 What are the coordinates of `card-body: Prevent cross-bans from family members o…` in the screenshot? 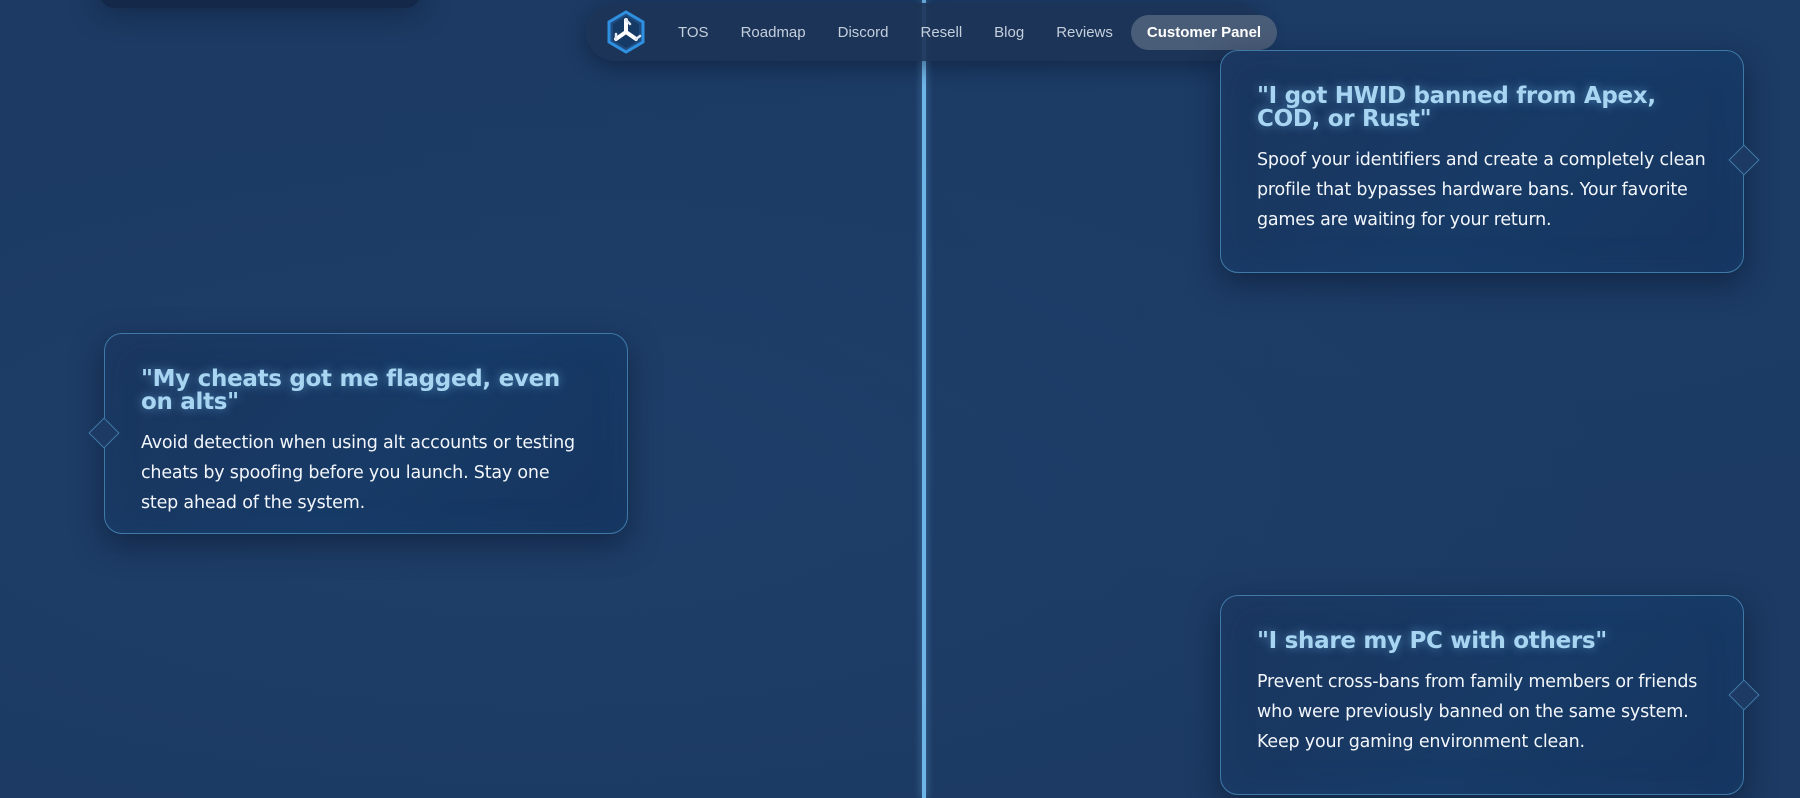 It's located at (1477, 712).